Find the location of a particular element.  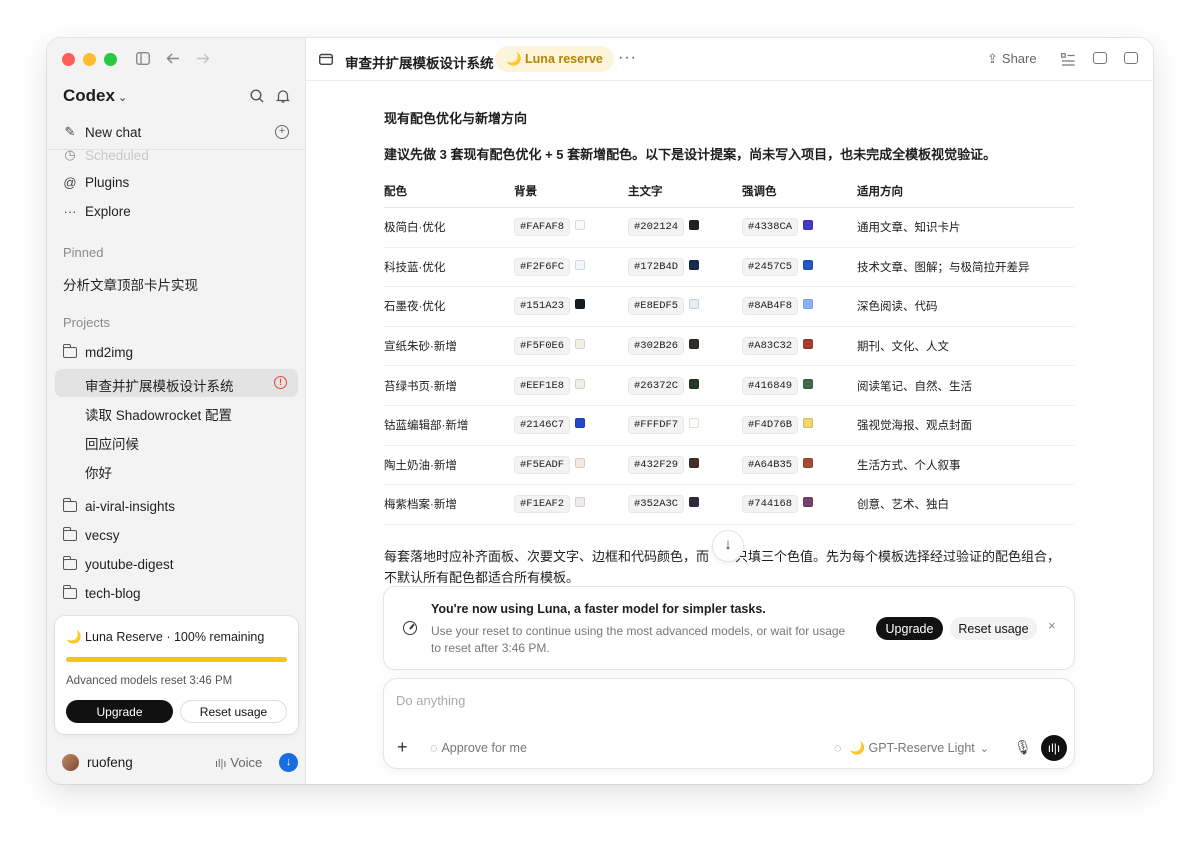

model-label: 🌙 GPT-Reserve Light is located at coordinates (912, 748).